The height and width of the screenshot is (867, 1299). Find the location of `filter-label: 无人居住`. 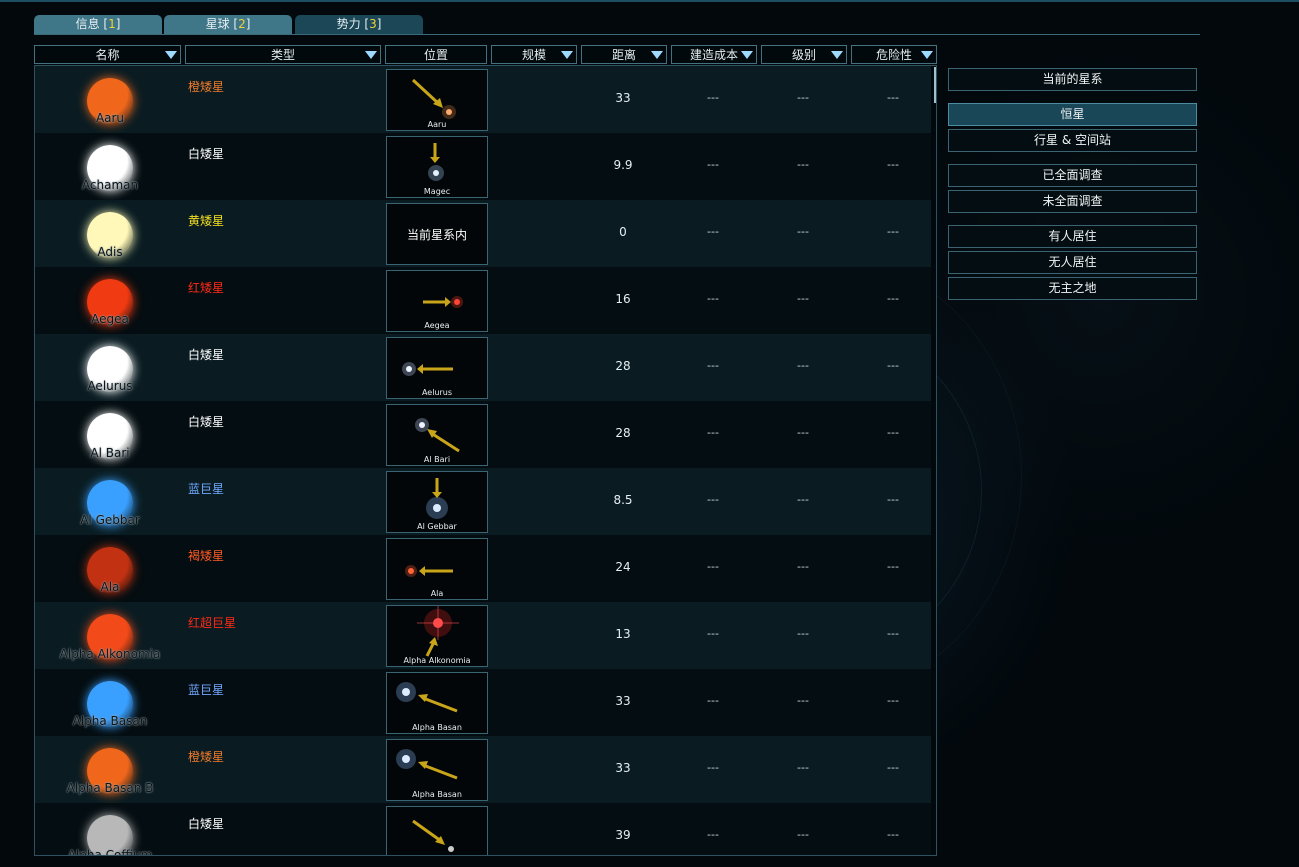

filter-label: 无人居住 is located at coordinates (1072, 262).